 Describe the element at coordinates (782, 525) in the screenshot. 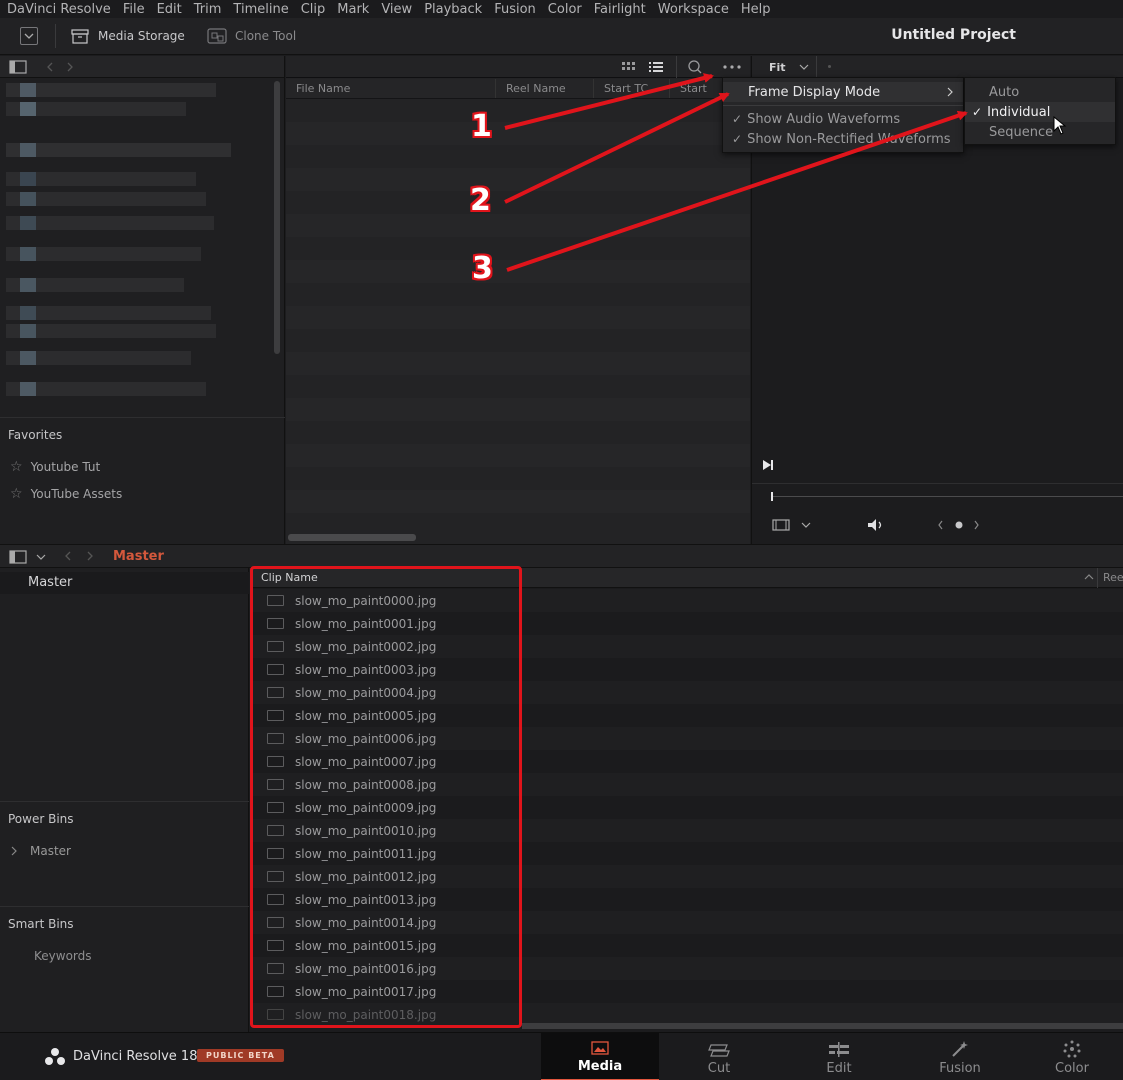

I see `film-icon` at that location.